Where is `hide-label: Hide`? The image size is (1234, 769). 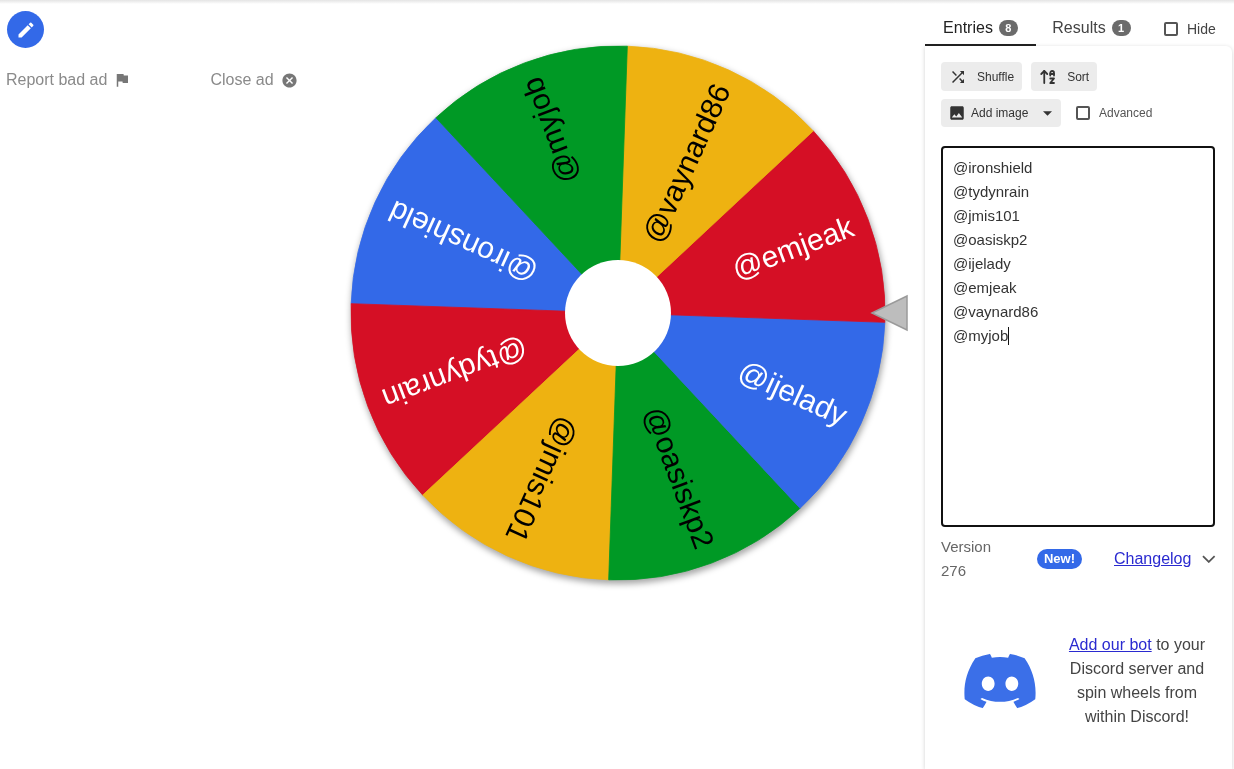
hide-label: Hide is located at coordinates (1201, 29).